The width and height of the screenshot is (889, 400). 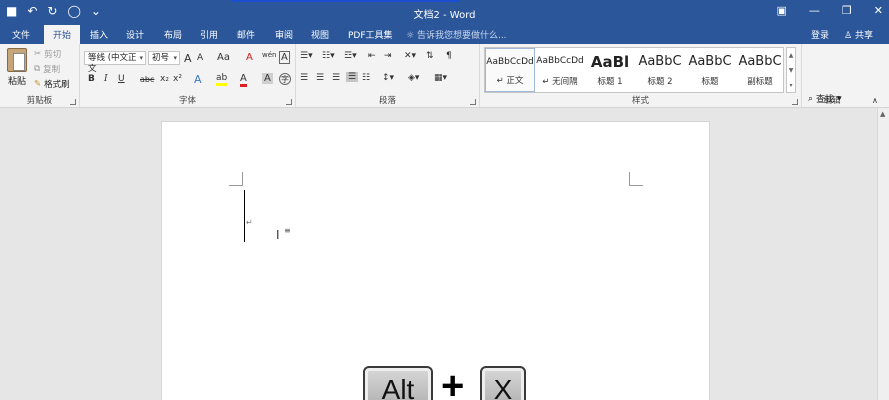 I want to click on plus-sign: +, so click(x=453, y=382).